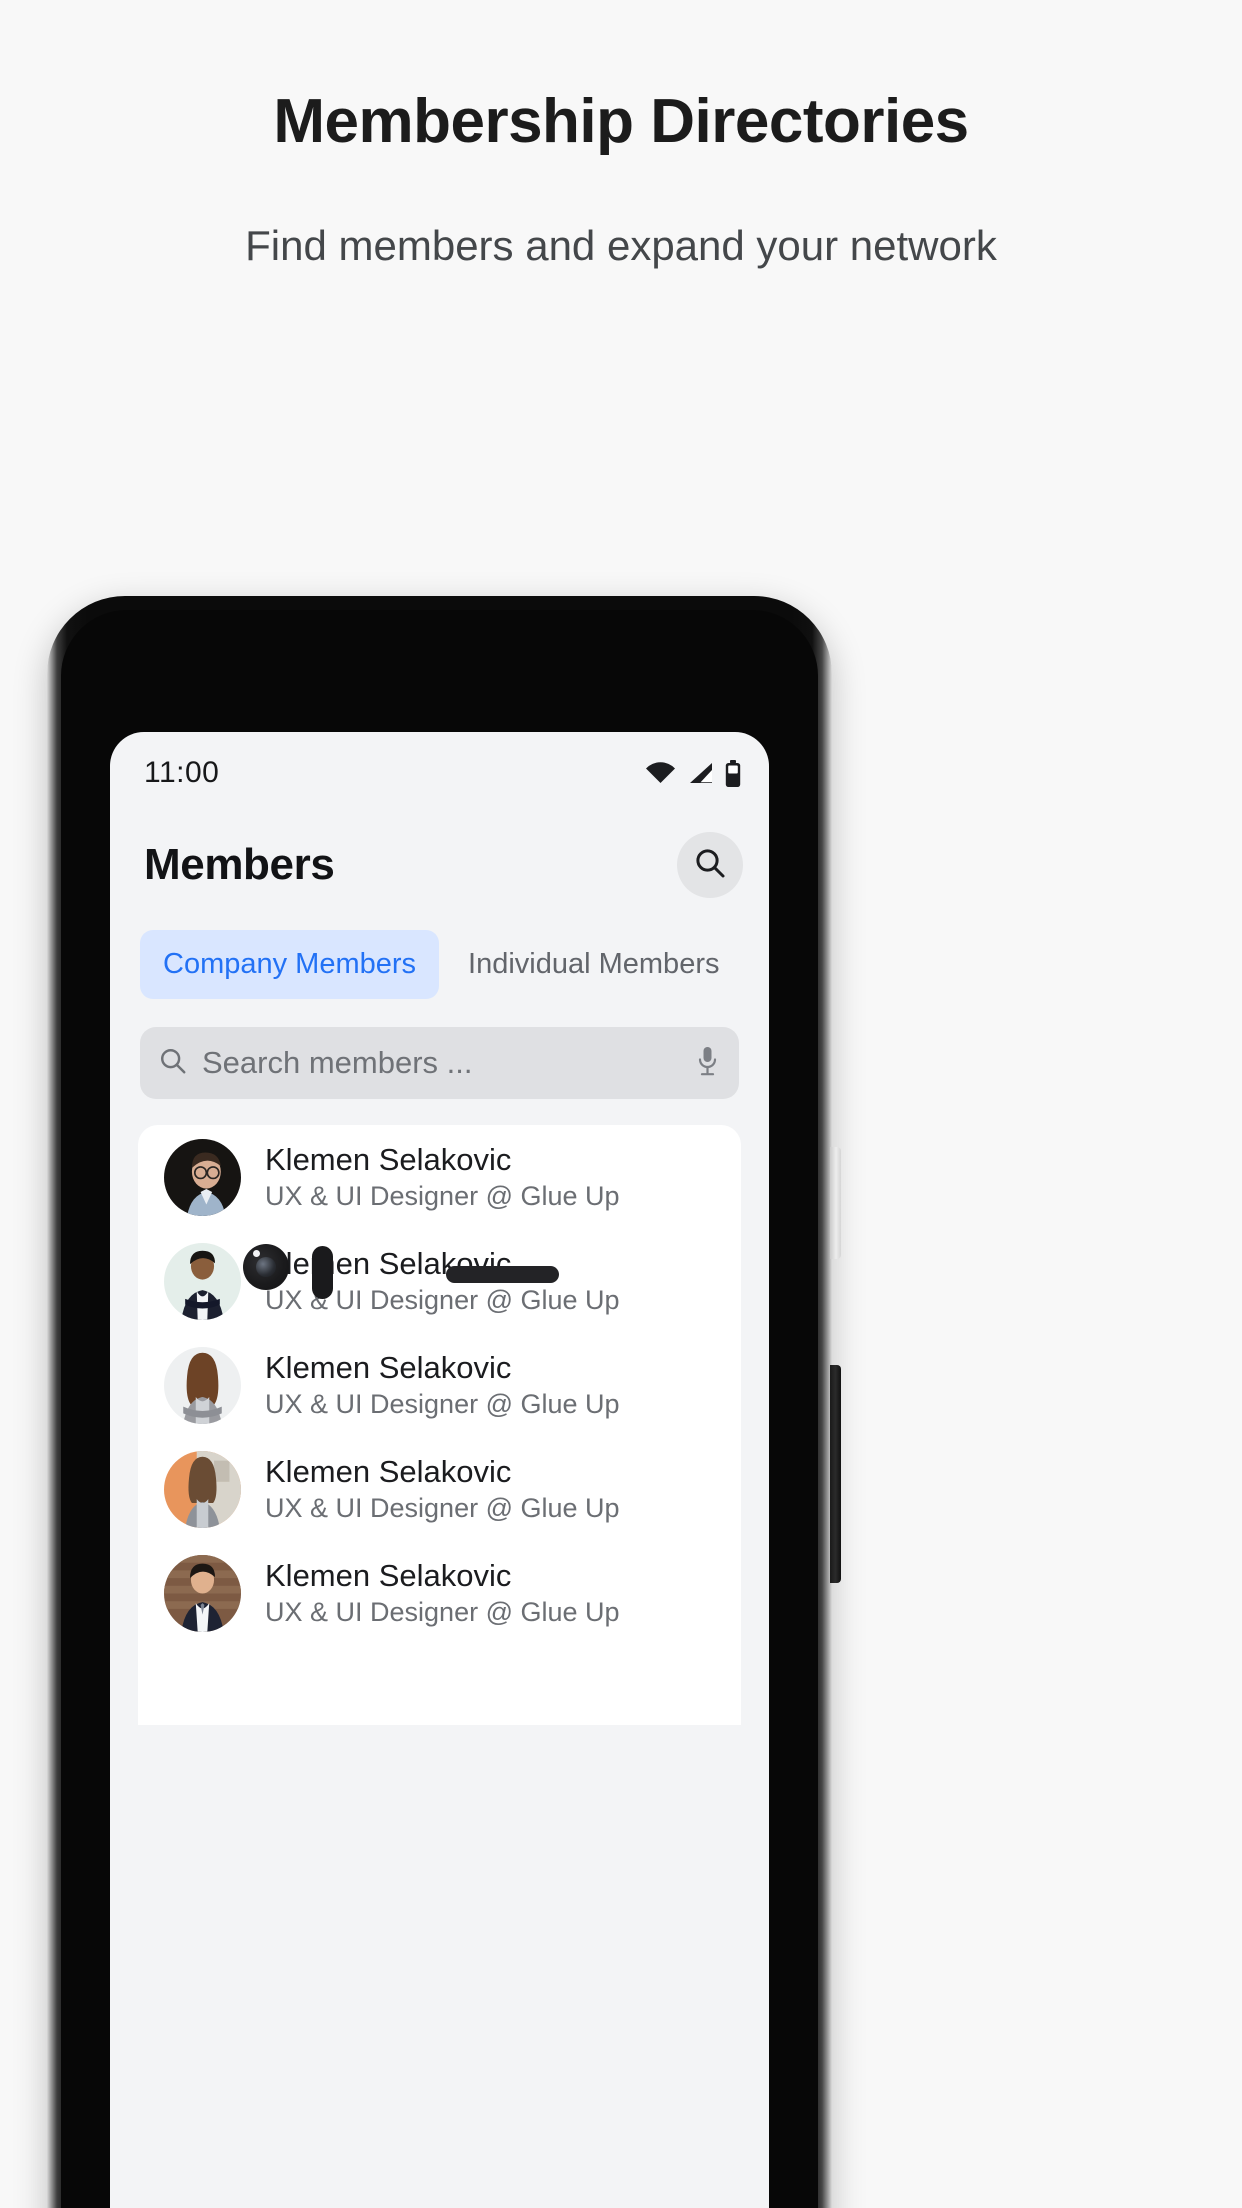 Image resolution: width=1242 pixels, height=2208 pixels. What do you see at coordinates (322, 1272) in the screenshot?
I see `proximity-sensor-icon` at bounding box center [322, 1272].